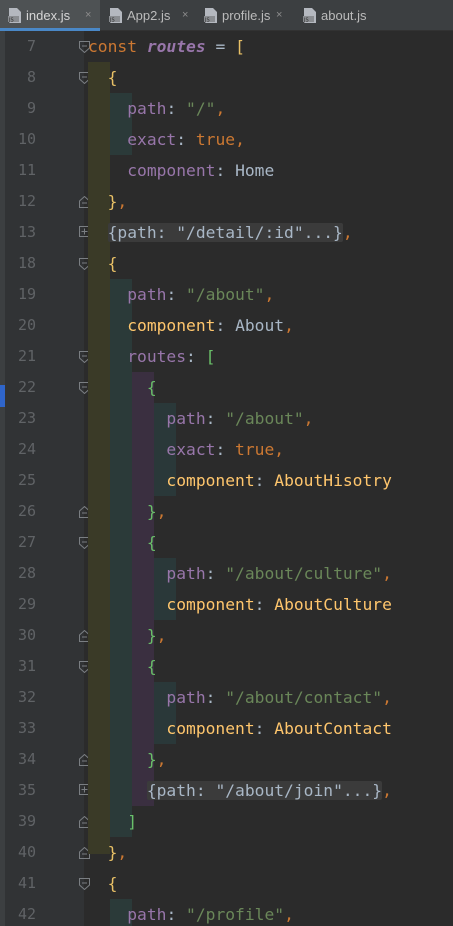 This screenshot has width=453, height=926. I want to click on line-number: 28, so click(26, 573).